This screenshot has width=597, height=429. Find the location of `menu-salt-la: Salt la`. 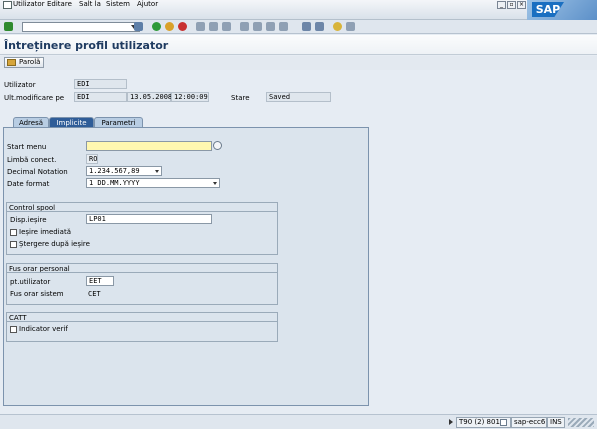

menu-salt-la: Salt la is located at coordinates (90, 4).